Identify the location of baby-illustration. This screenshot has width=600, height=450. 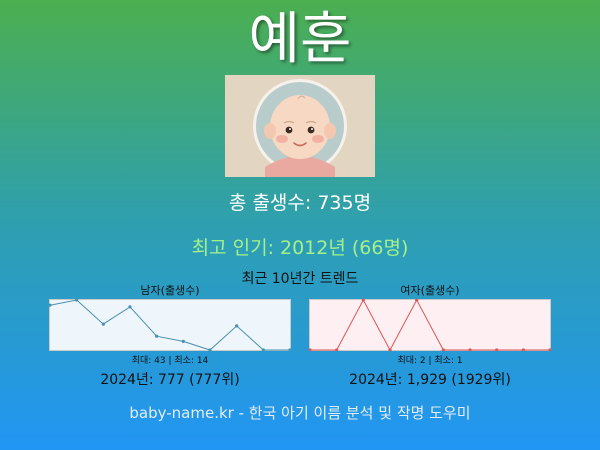
(300, 126).